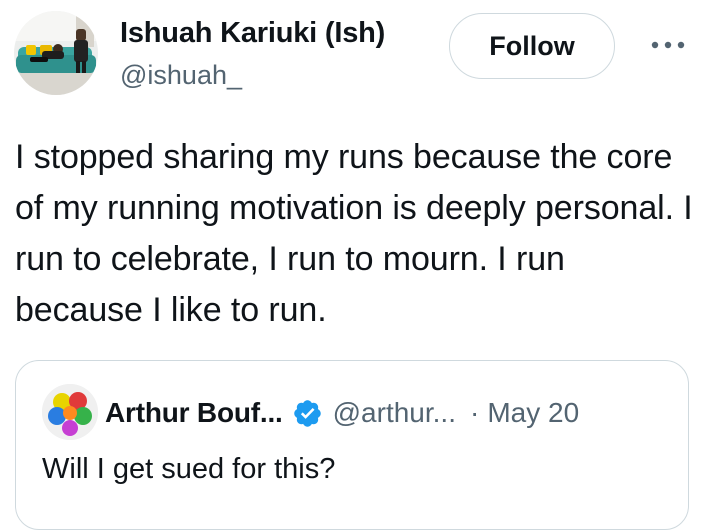 Image resolution: width=704 pixels, height=530 pixels. I want to click on author-avatar, so click(56, 53).